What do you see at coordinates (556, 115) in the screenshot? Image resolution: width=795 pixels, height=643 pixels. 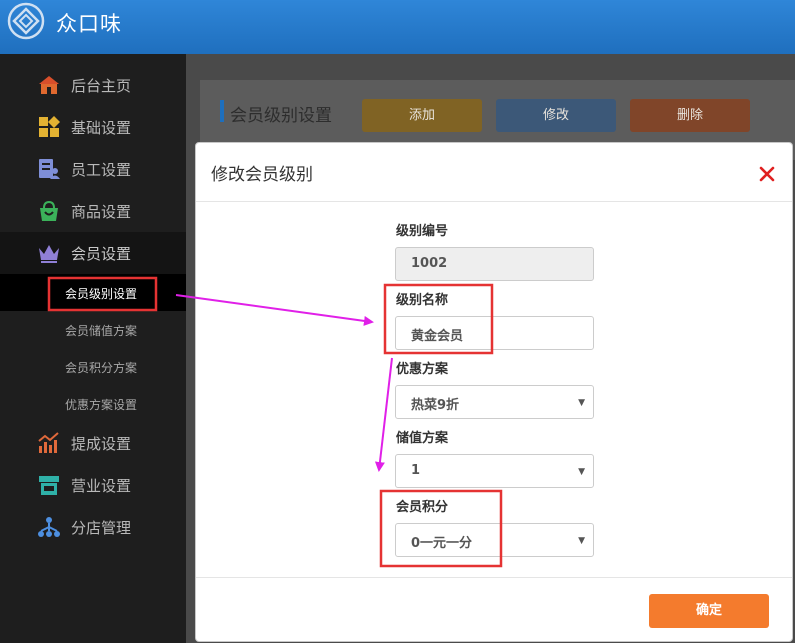 I see `edit-button: 修改` at bounding box center [556, 115].